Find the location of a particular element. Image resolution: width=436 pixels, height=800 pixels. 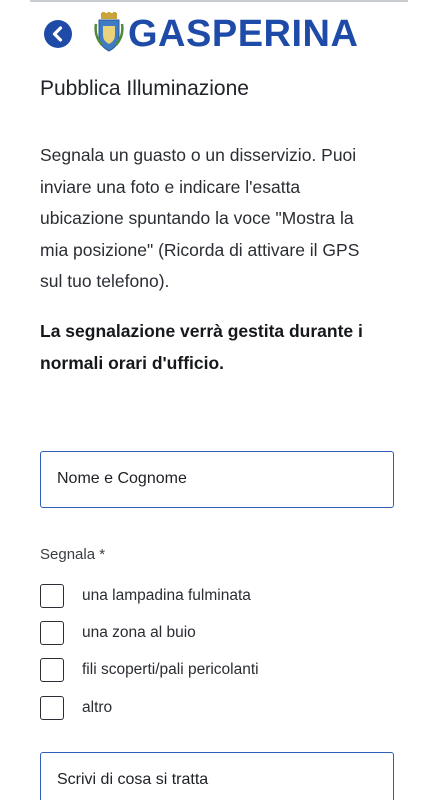

notice-line: normali orari d'ufficio. is located at coordinates (132, 362).